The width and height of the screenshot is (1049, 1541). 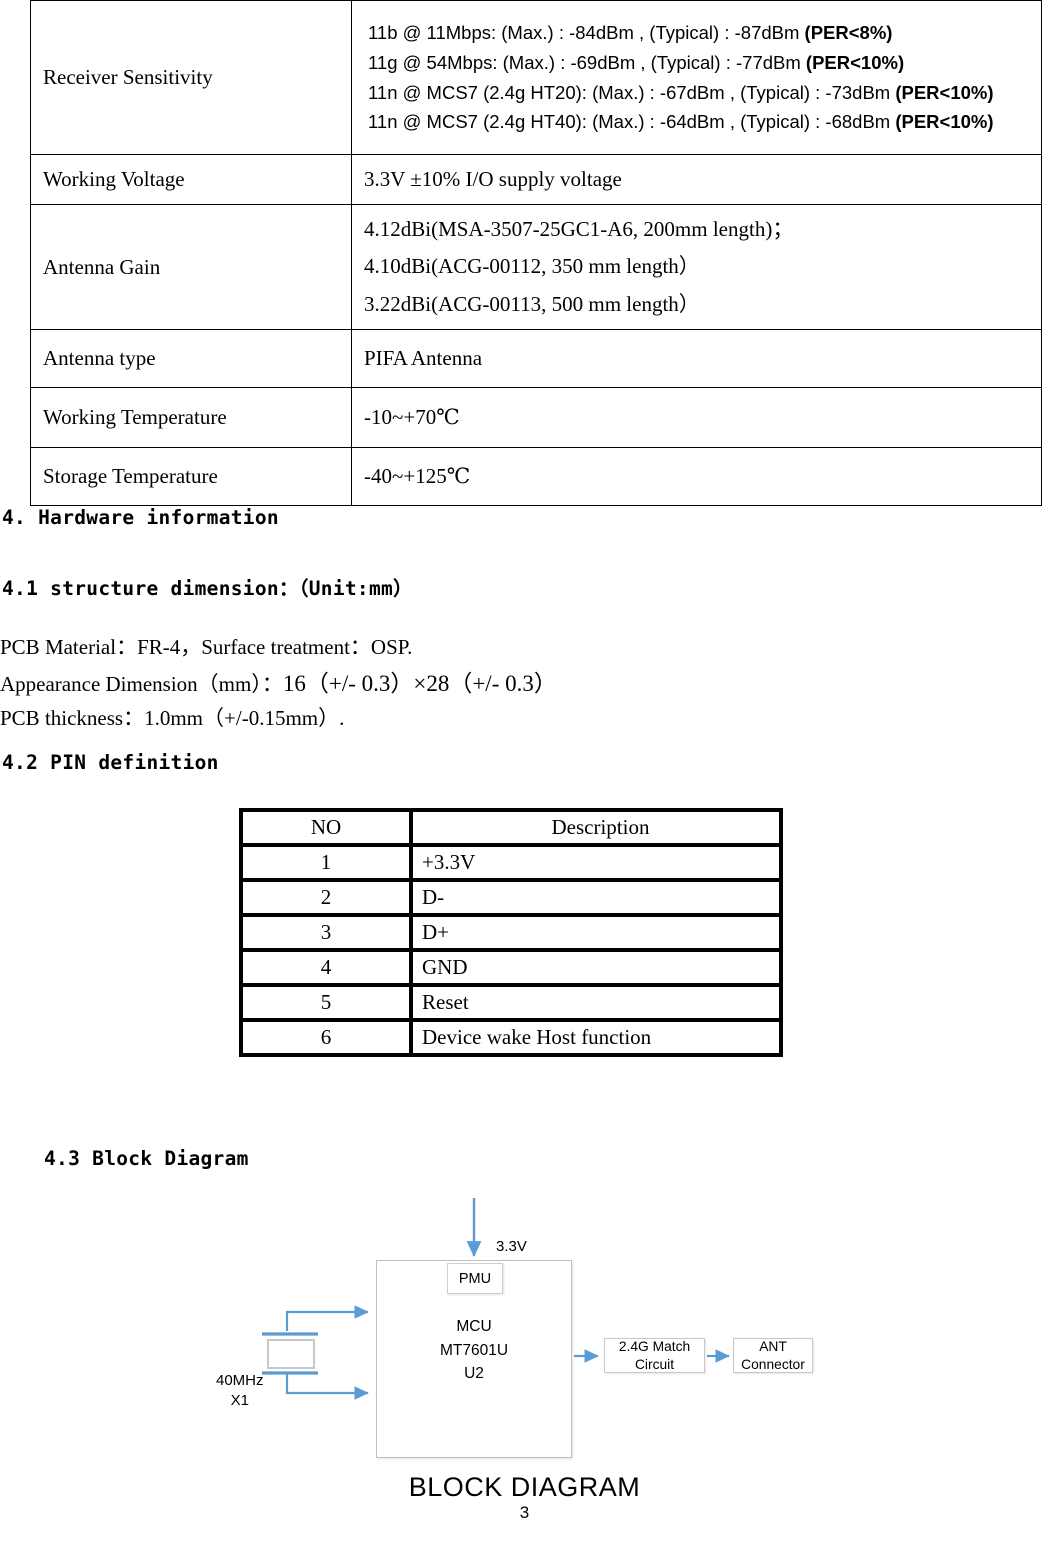 I want to click on heading-pin-definition: 4.2 PIN definition, so click(x=110, y=762).